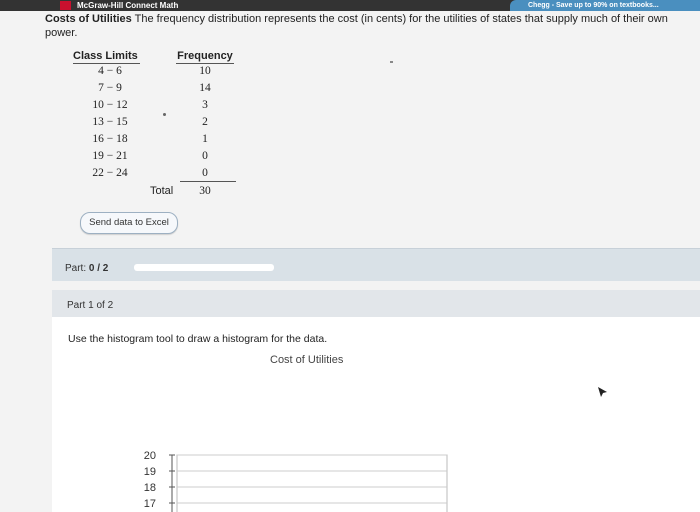 The width and height of the screenshot is (700, 512). Describe the element at coordinates (98, 268) in the screenshot. I see `part-score: 0 / 2` at that location.